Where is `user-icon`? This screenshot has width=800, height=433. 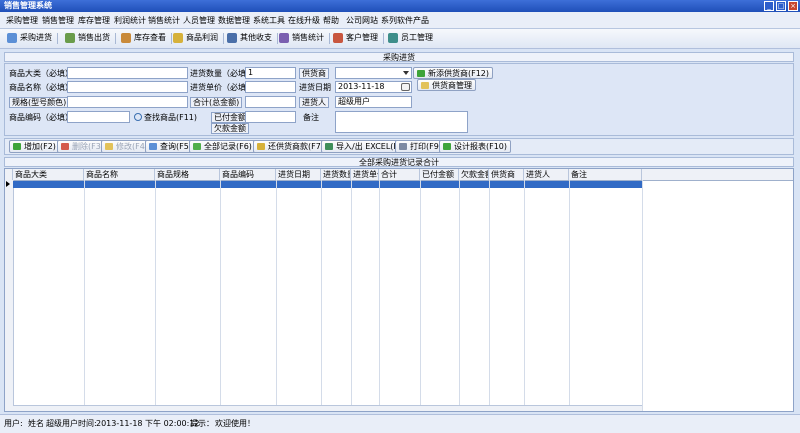 user-icon is located at coordinates (393, 38).